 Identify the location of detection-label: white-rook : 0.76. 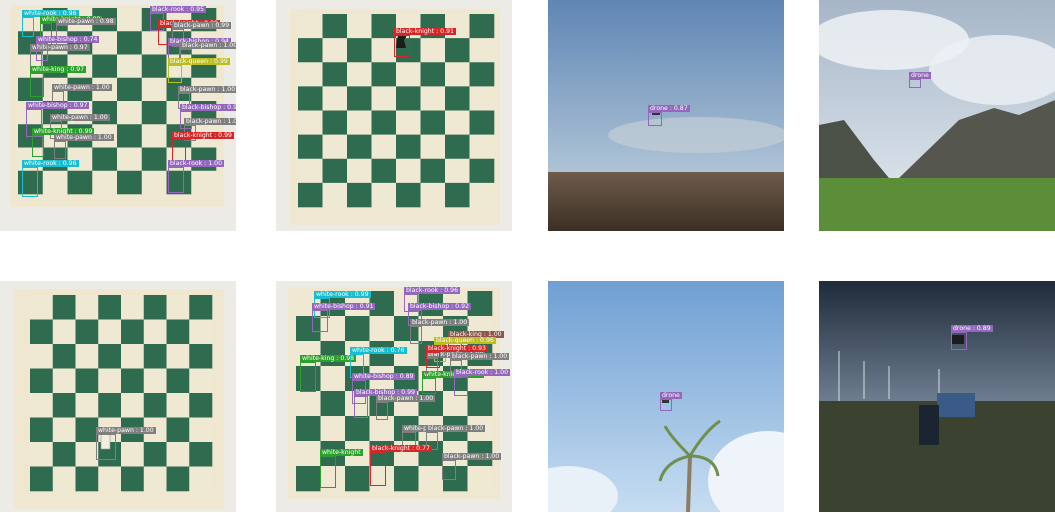
(378, 350).